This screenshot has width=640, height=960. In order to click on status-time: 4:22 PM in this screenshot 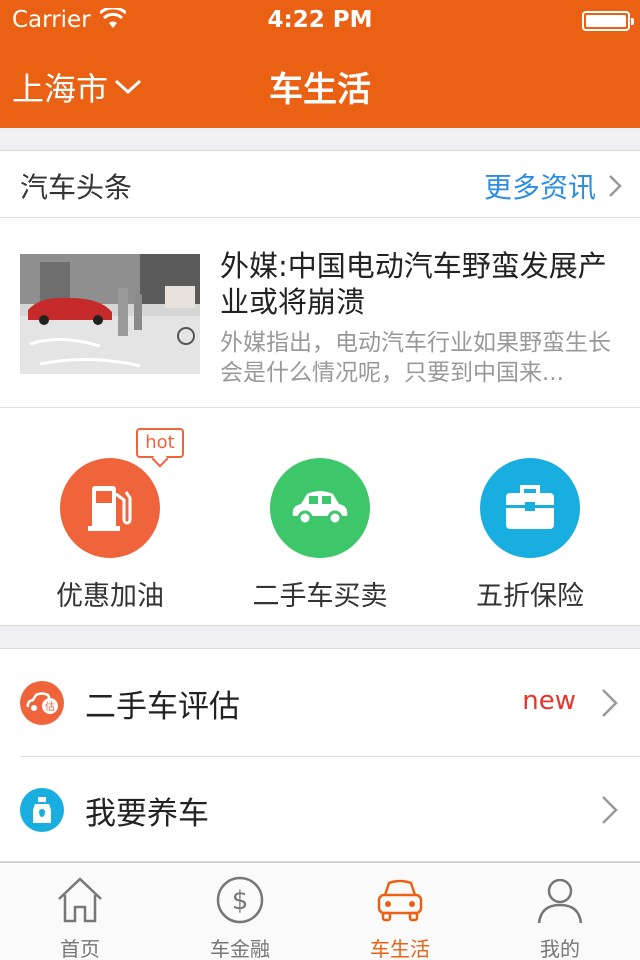, I will do `click(320, 20)`.